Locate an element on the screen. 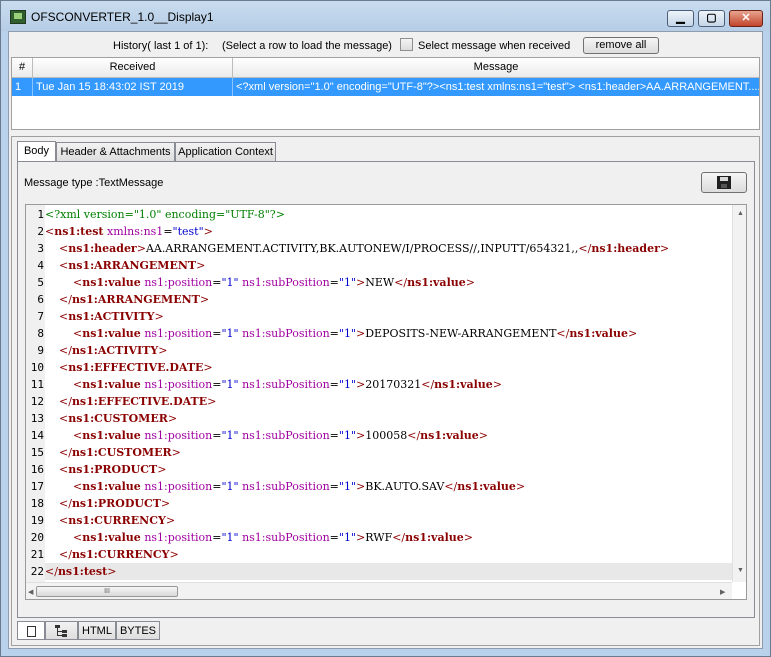  code-line: </ns1:CUSTOMER> is located at coordinates (389, 452).